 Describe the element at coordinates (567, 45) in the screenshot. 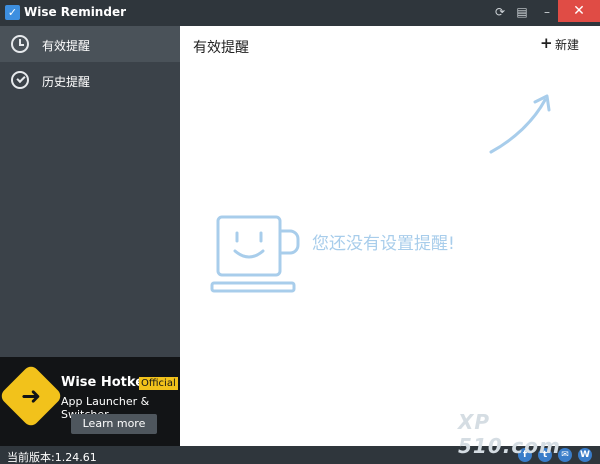

I see `add-reminder-label: 新建` at that location.